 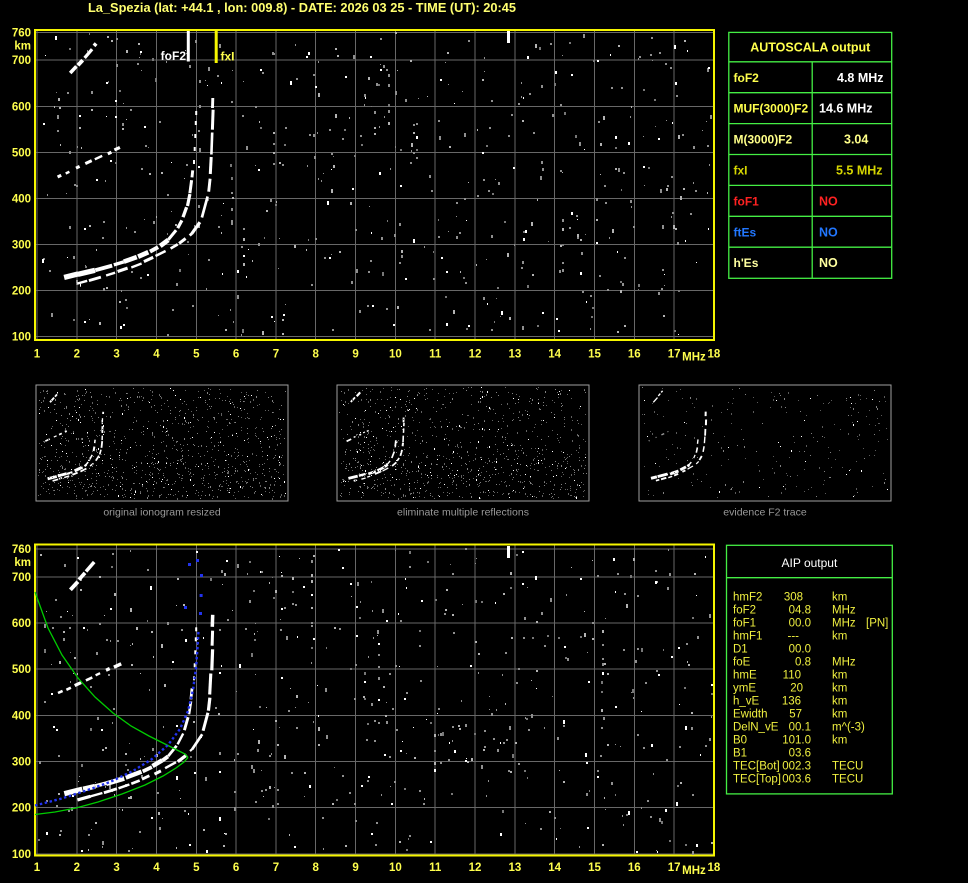 What do you see at coordinates (750, 715) in the screenshot?
I see `svg-text: Ewidth` at bounding box center [750, 715].